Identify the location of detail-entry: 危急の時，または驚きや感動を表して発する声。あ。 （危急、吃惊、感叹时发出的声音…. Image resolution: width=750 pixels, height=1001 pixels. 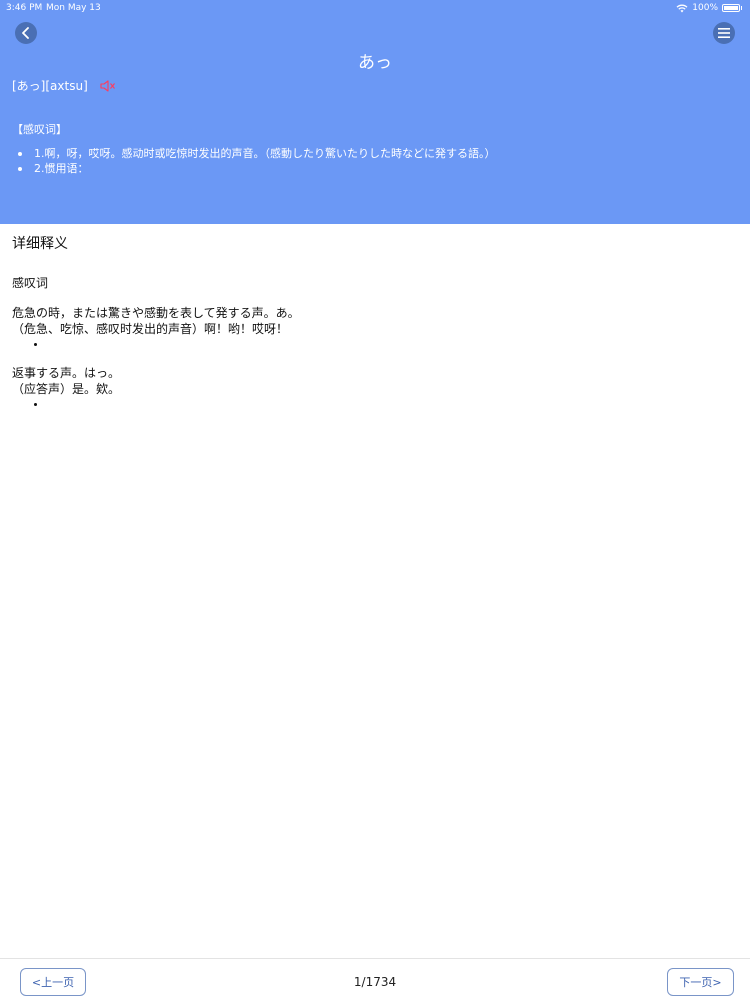
(156, 325).